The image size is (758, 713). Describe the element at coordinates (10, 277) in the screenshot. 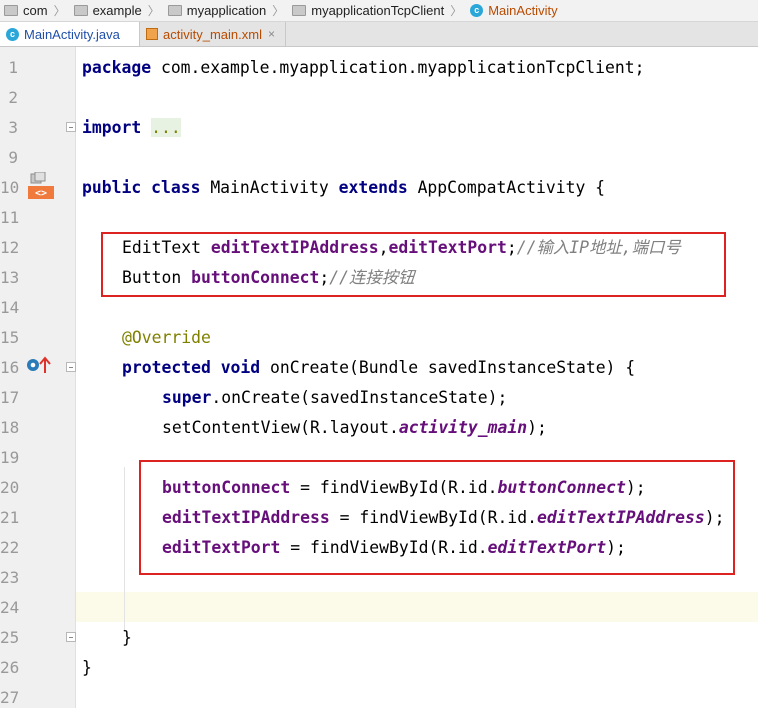

I see `line-number: 13` at that location.